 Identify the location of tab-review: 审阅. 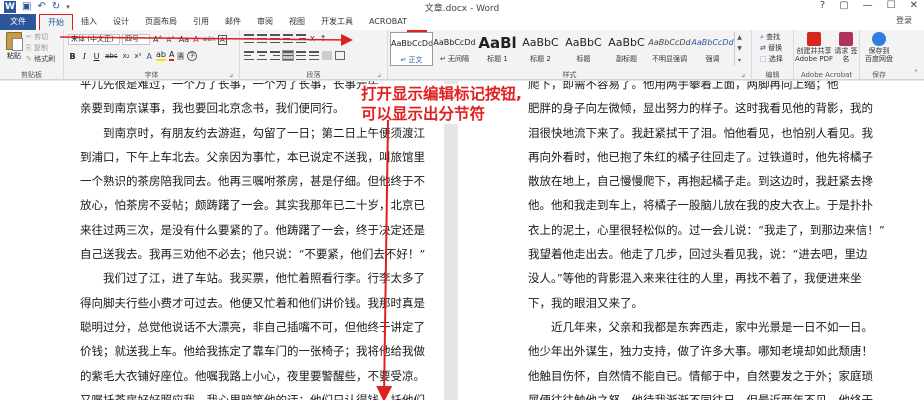
(265, 22).